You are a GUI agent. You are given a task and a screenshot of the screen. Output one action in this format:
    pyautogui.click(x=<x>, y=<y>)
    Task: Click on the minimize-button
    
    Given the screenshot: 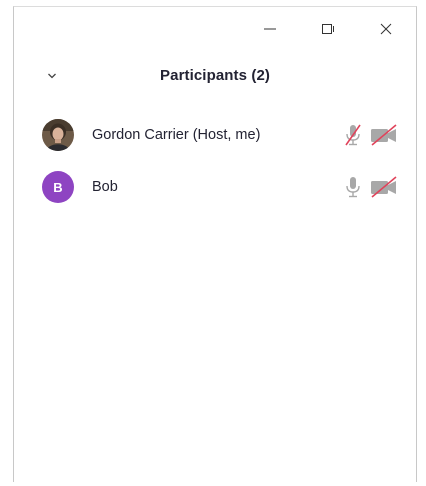 What is the action you would take?
    pyautogui.click(x=270, y=29)
    